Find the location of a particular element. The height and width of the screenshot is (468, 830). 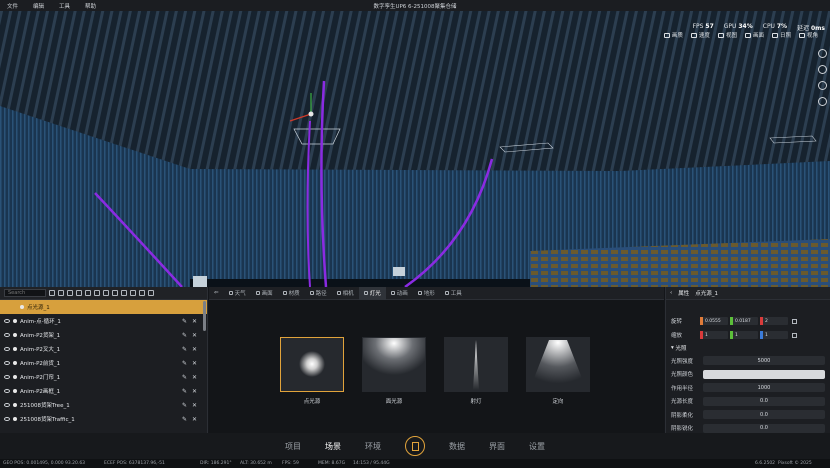

tab-tools: 工具 is located at coordinates (453, 293).